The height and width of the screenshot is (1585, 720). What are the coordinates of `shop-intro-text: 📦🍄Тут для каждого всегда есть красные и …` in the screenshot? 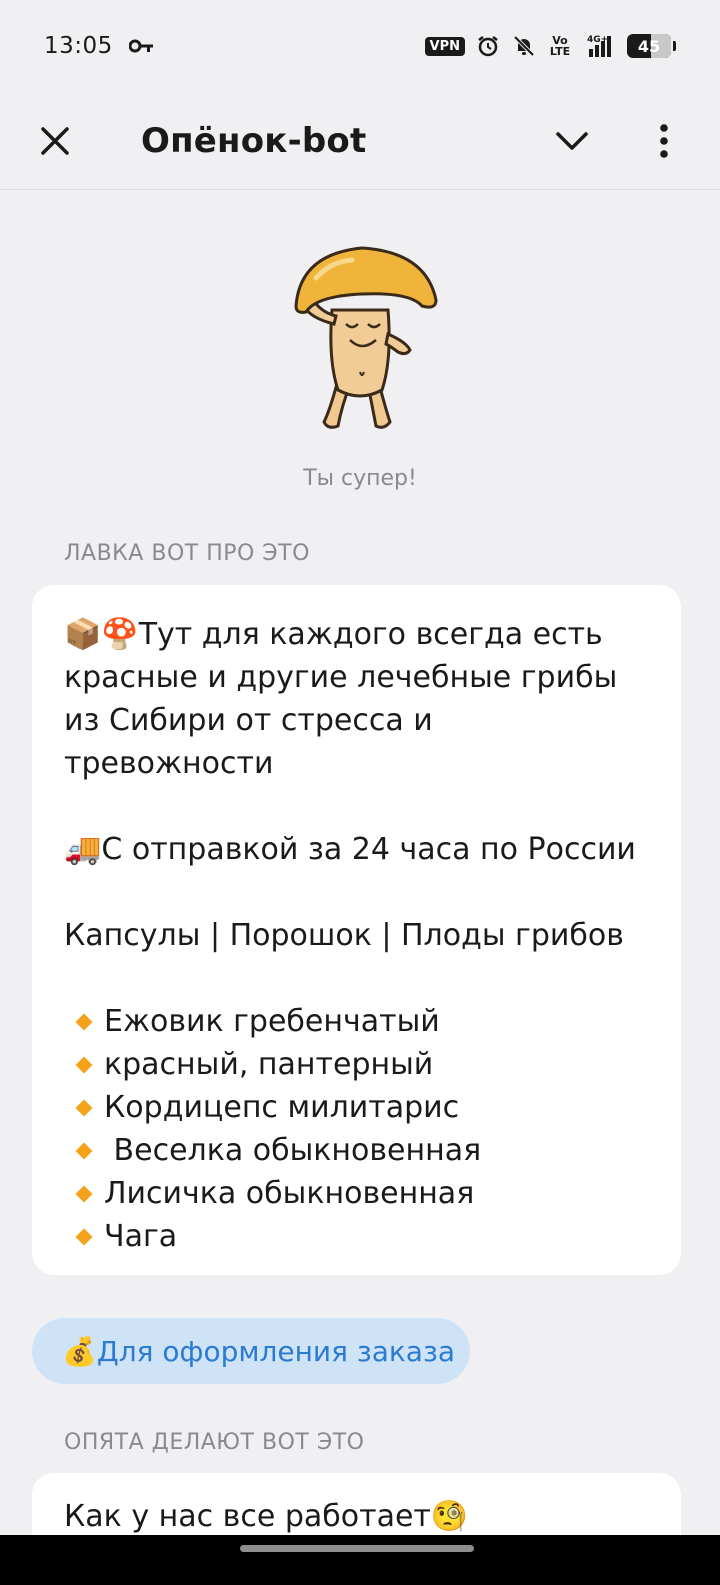 It's located at (345, 699).